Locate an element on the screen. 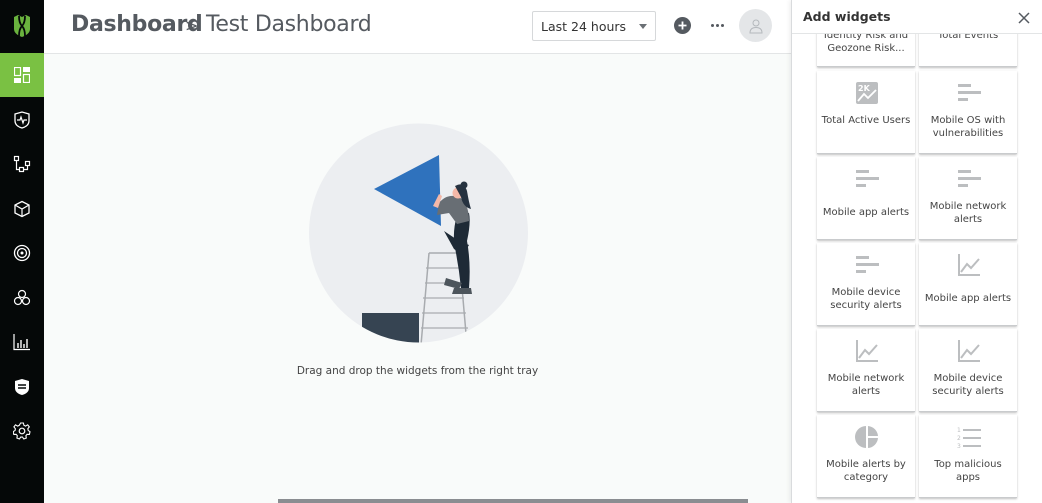 Image resolution: width=1042 pixels, height=503 pixels. widget-tile-label: Top malicious apps is located at coordinates (968, 471).